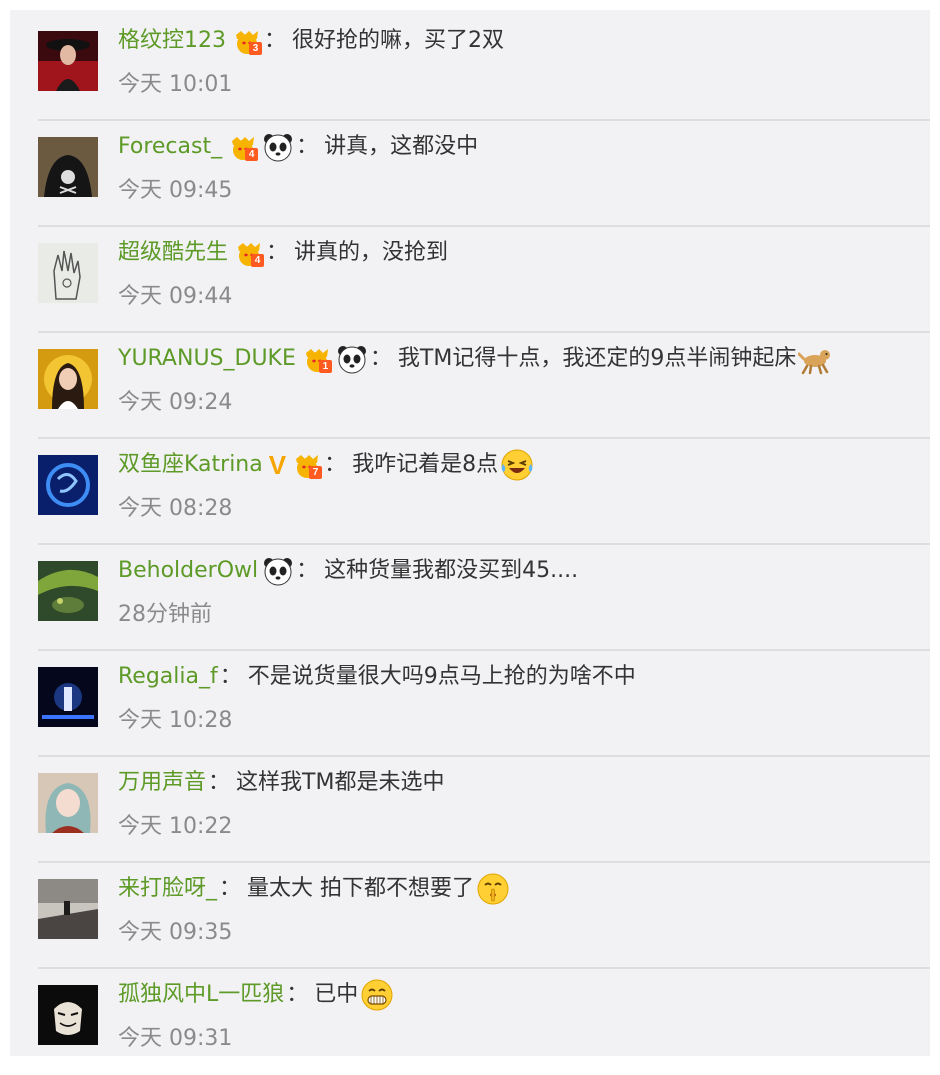  What do you see at coordinates (175, 508) in the screenshot?
I see `timestamp: 今天 08:28` at bounding box center [175, 508].